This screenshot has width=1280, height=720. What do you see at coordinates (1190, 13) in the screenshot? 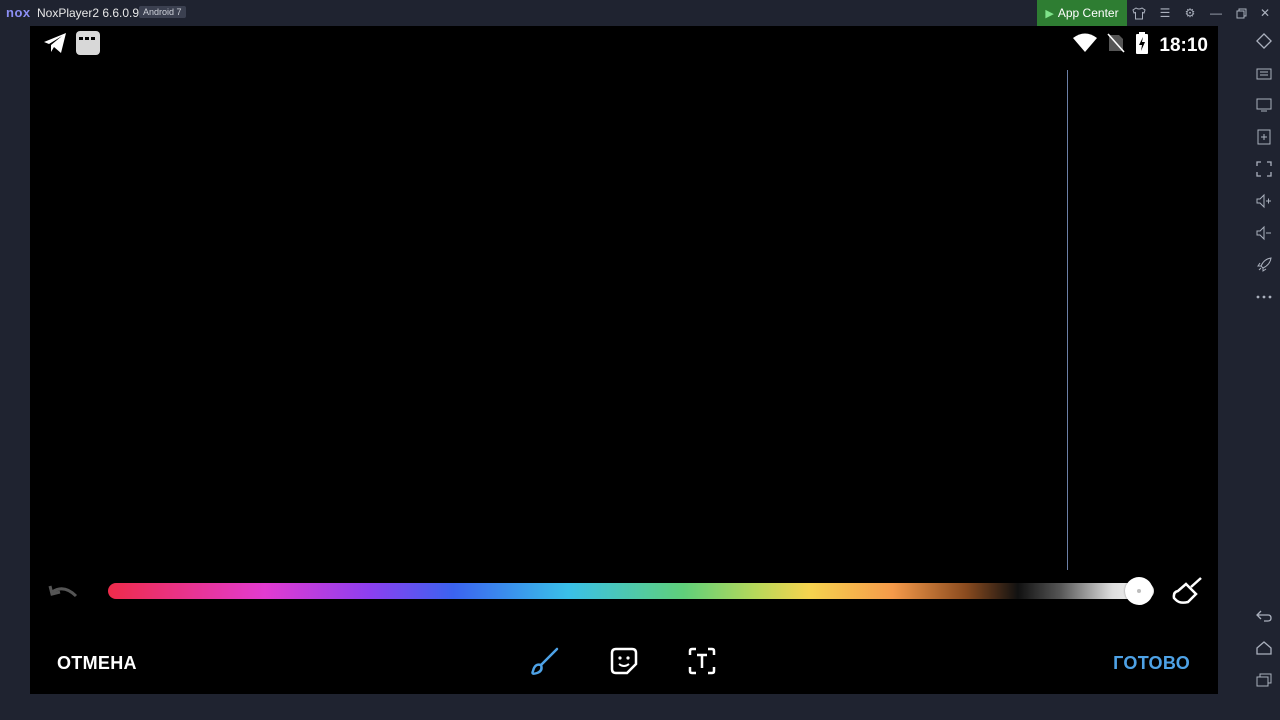
I see `gear-icon: ⚙` at bounding box center [1190, 13].